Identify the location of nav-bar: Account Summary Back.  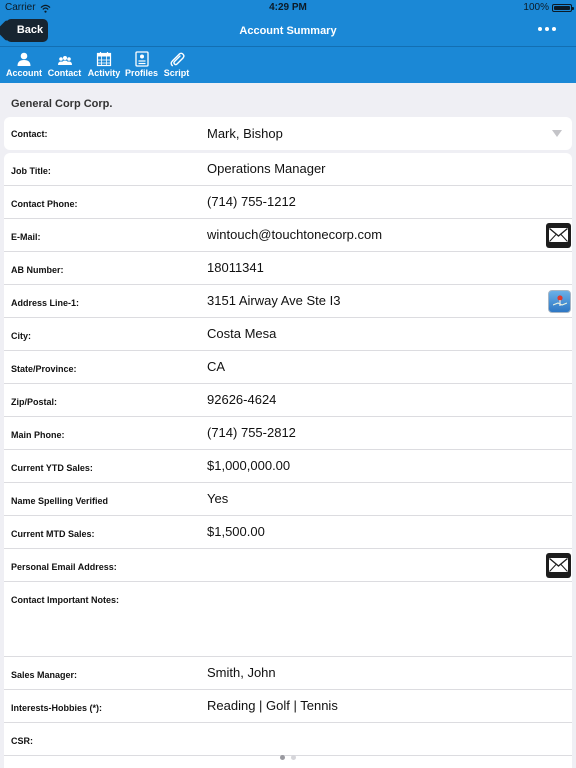
(288, 31).